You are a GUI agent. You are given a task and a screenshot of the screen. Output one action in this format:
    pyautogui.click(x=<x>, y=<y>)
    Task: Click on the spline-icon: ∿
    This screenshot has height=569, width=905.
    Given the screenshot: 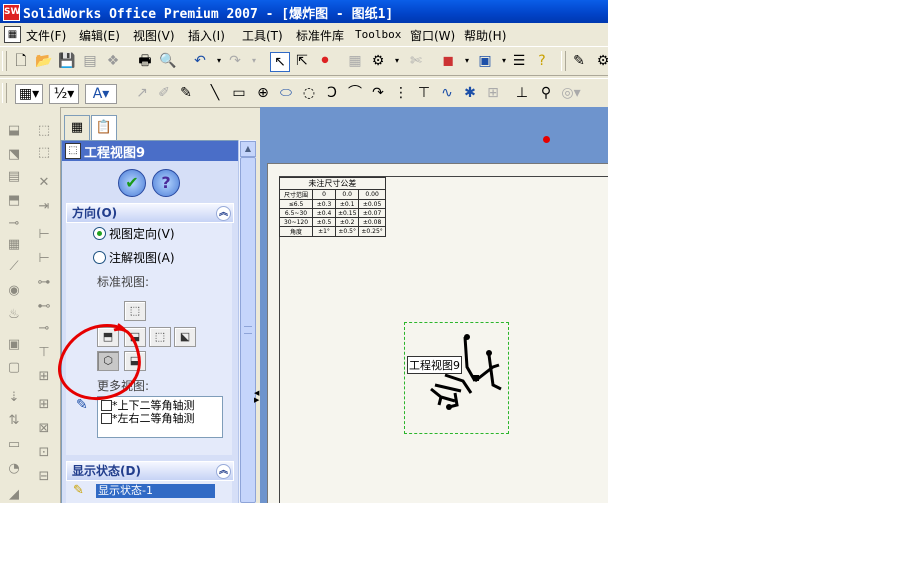 What is the action you would take?
    pyautogui.click(x=447, y=93)
    